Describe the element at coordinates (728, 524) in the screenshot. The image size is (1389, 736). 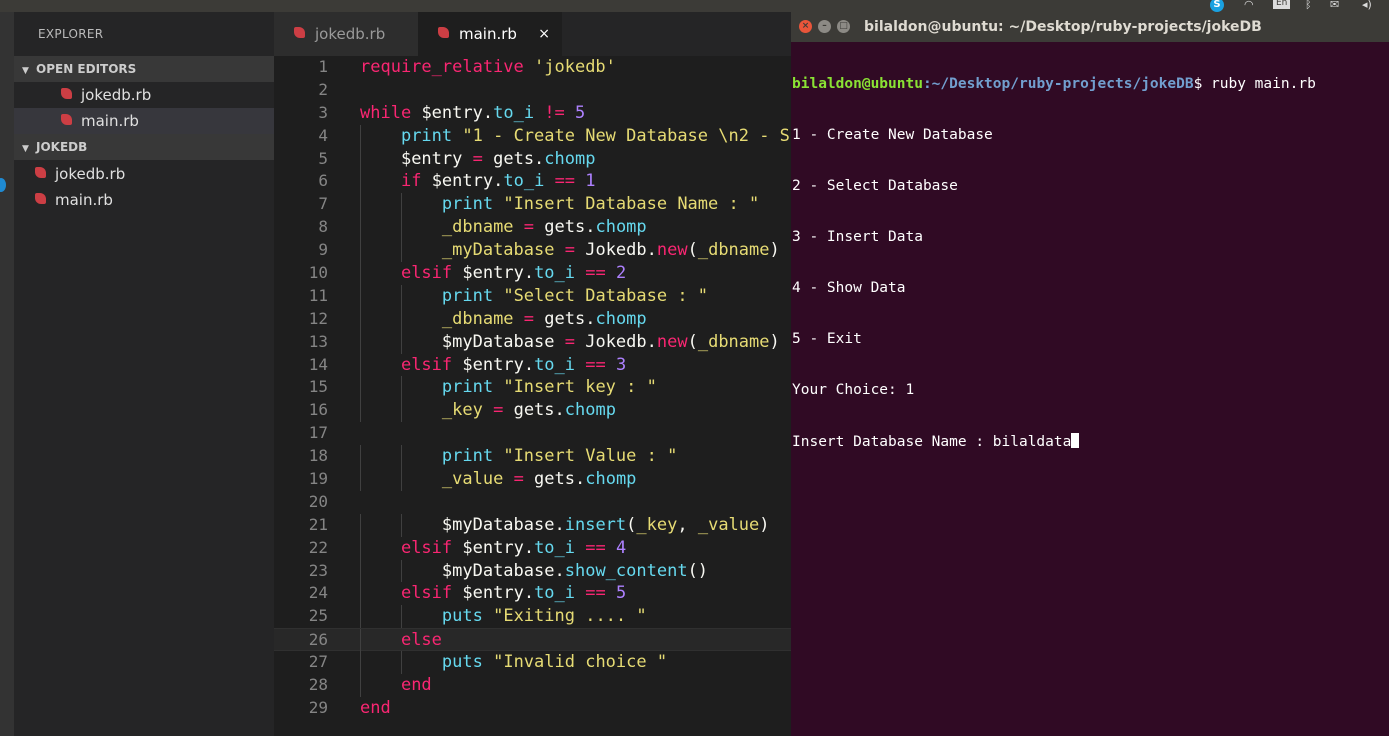
I see `code-token: _value` at that location.